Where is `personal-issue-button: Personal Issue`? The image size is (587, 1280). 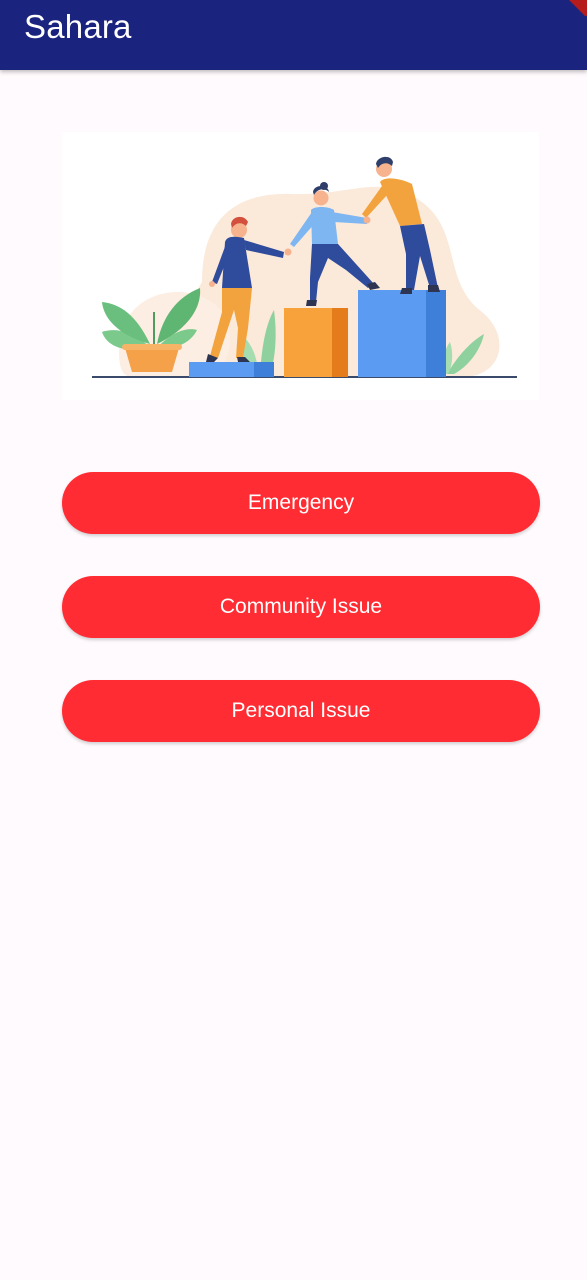 personal-issue-button: Personal Issue is located at coordinates (301, 711).